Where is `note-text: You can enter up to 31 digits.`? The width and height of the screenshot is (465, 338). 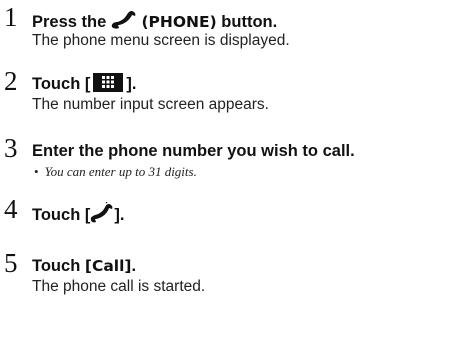 note-text: You can enter up to 31 digits. is located at coordinates (120, 171).